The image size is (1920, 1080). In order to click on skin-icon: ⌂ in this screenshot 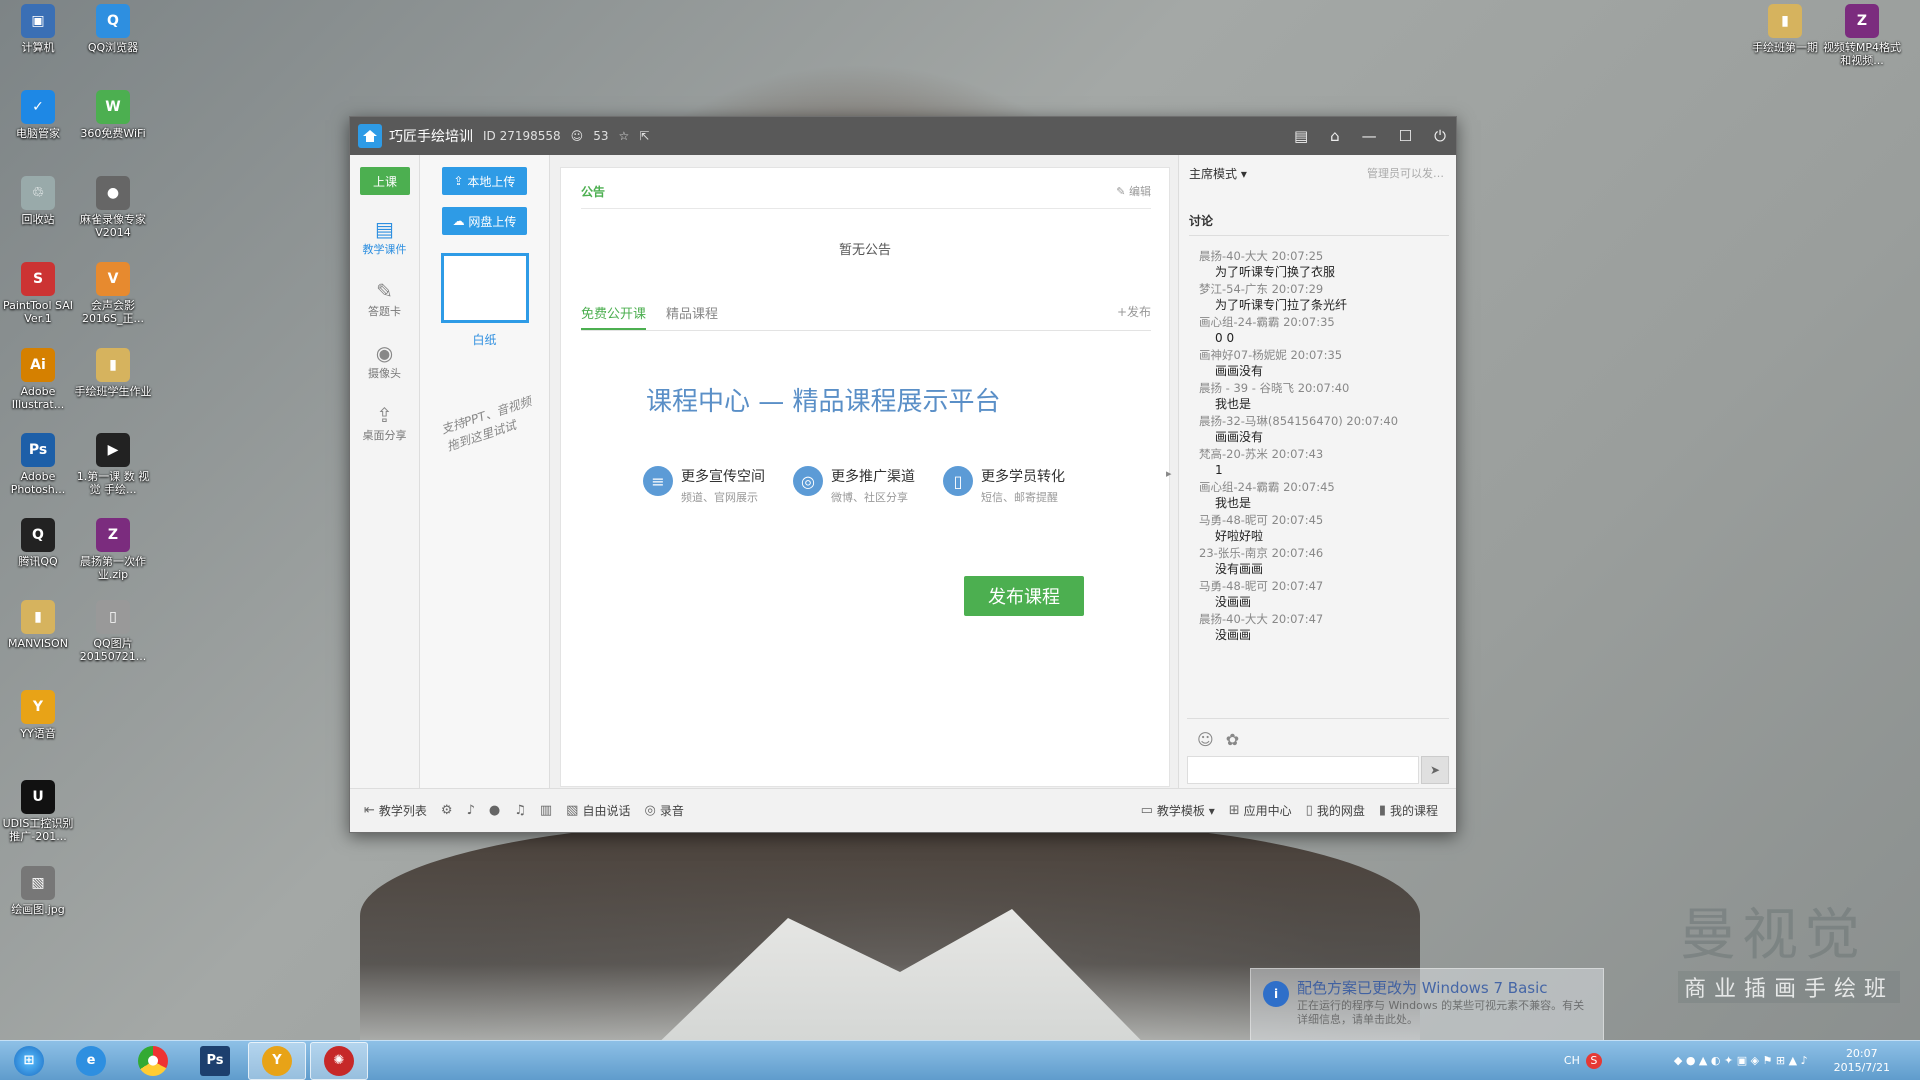, I will do `click(1335, 136)`.